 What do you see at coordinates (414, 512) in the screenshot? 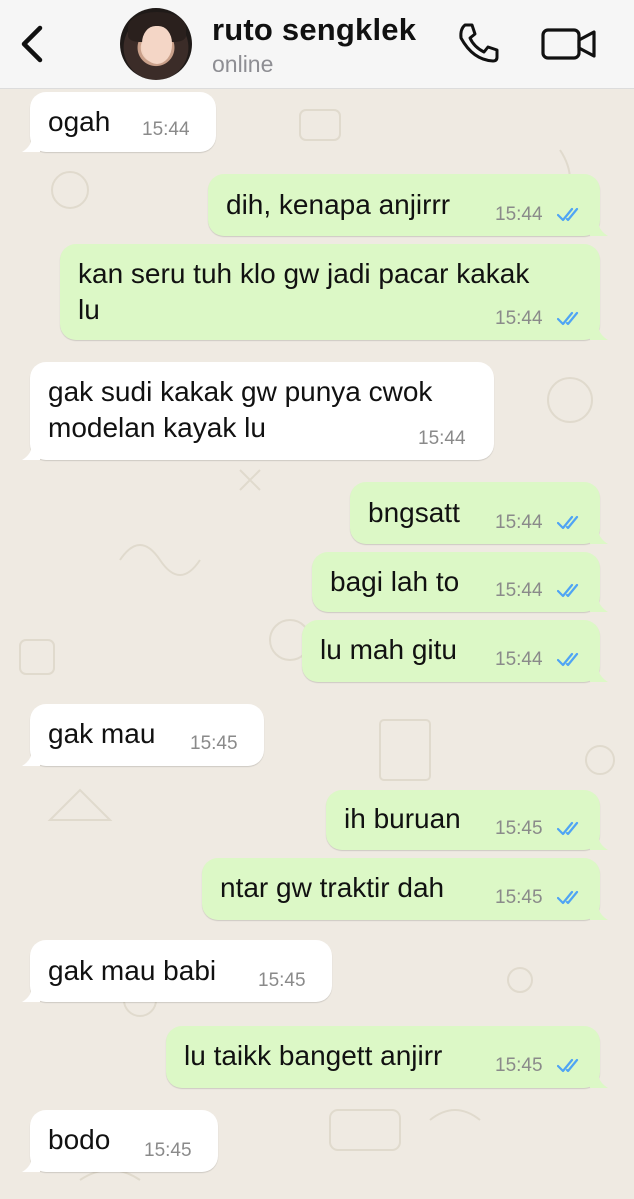
I see `message-text: bngsatt` at bounding box center [414, 512].